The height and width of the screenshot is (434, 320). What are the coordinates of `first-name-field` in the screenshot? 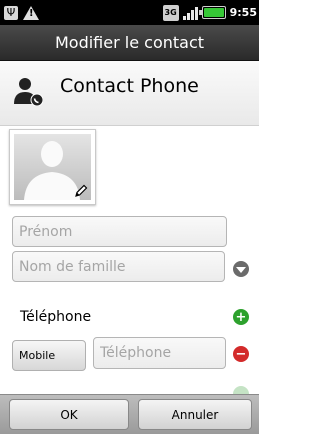 It's located at (119, 231).